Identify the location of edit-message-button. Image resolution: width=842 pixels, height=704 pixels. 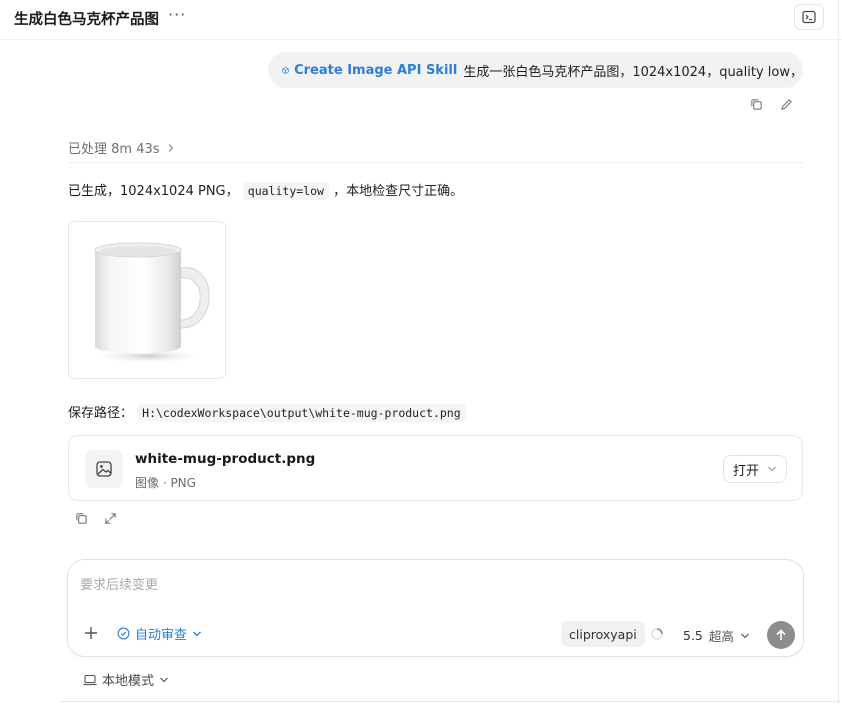
(786, 104).